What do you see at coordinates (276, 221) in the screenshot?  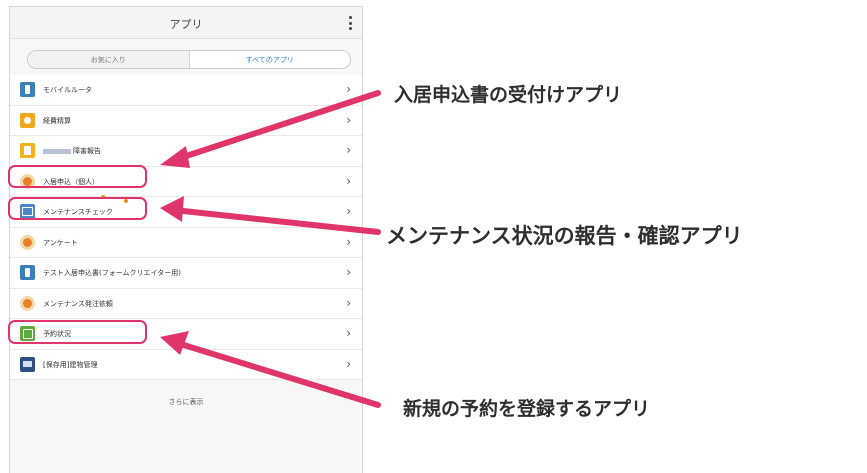 I see `arrow-maintenance` at bounding box center [276, 221].